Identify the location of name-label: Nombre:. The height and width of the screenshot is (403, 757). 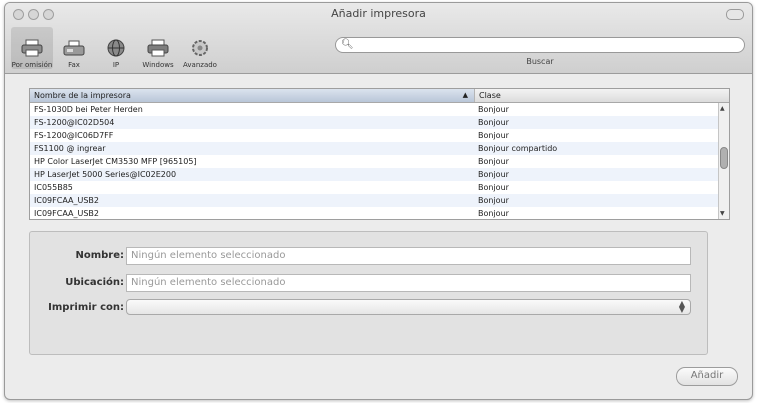
(99, 255).